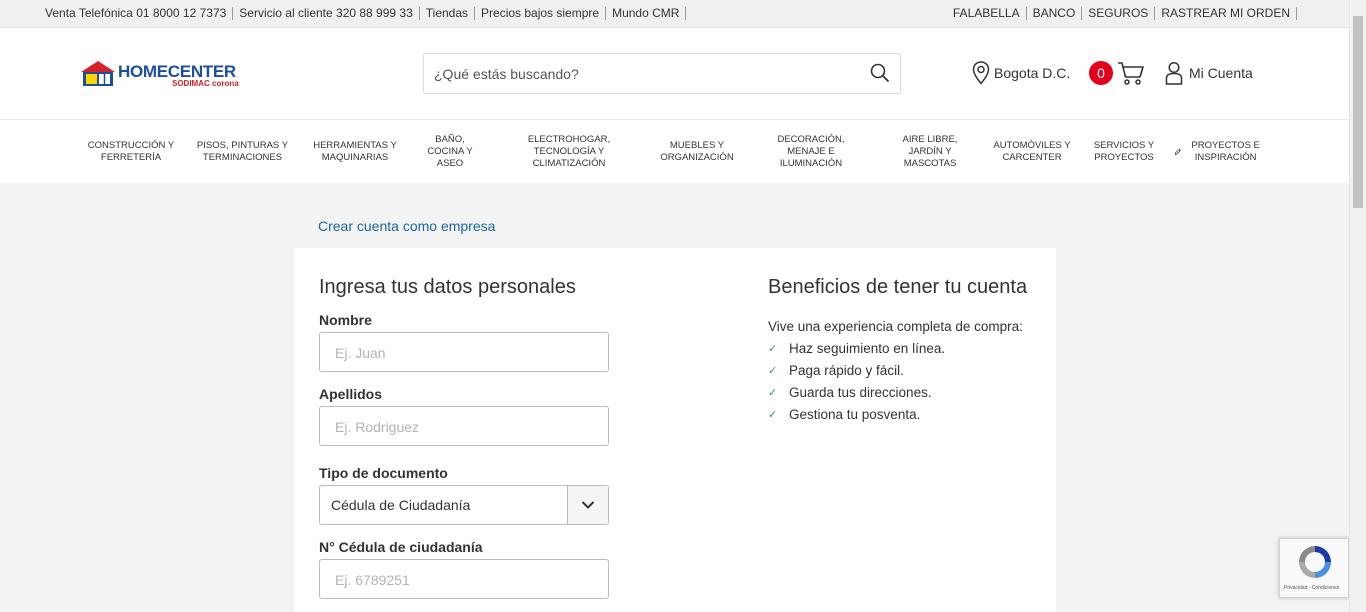  What do you see at coordinates (345, 320) in the screenshot?
I see `nombre-label: Nombre` at bounding box center [345, 320].